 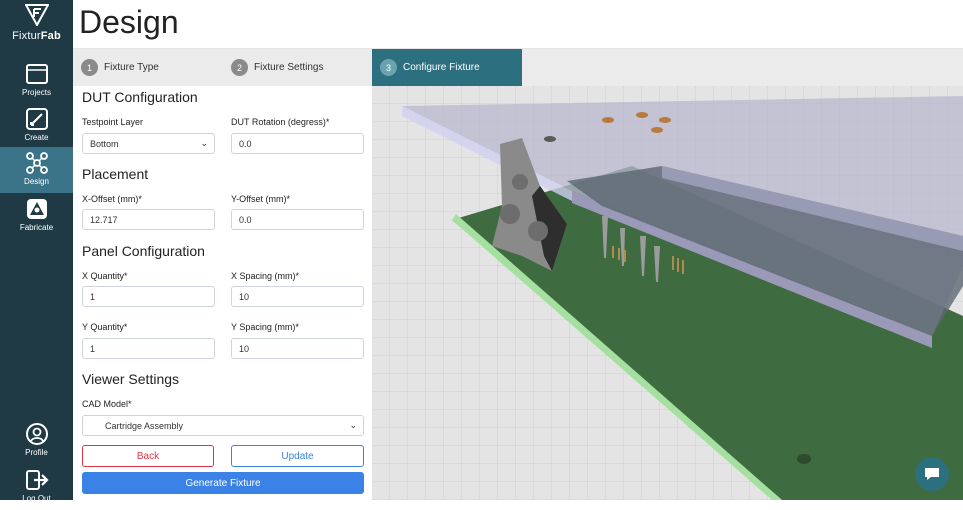 What do you see at coordinates (36, 74) in the screenshot?
I see `folder-icon` at bounding box center [36, 74].